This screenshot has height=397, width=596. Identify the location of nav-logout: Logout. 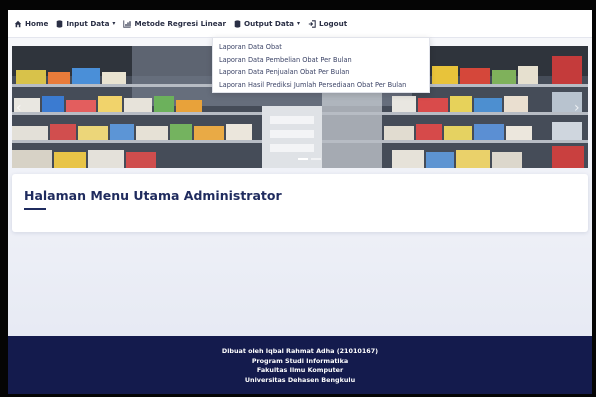
(327, 23).